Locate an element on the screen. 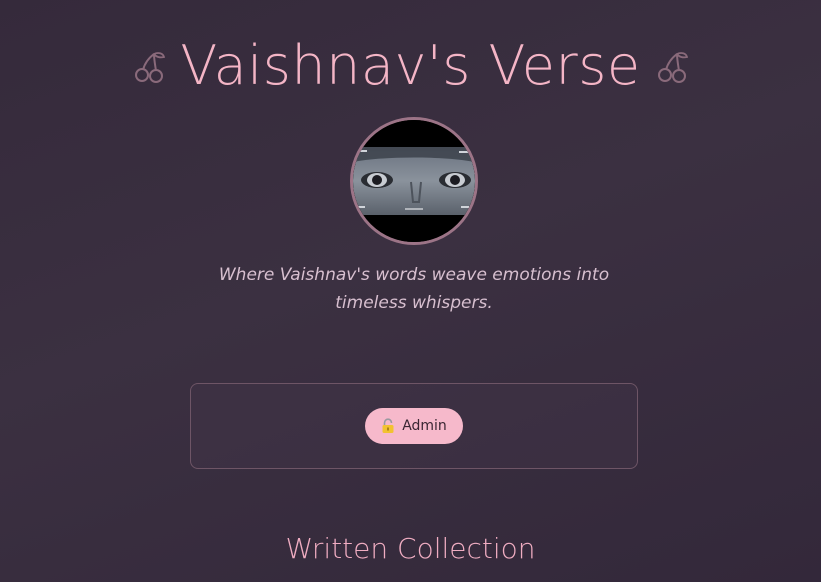  page-title: Vaishnav's Verse is located at coordinates (410, 65).